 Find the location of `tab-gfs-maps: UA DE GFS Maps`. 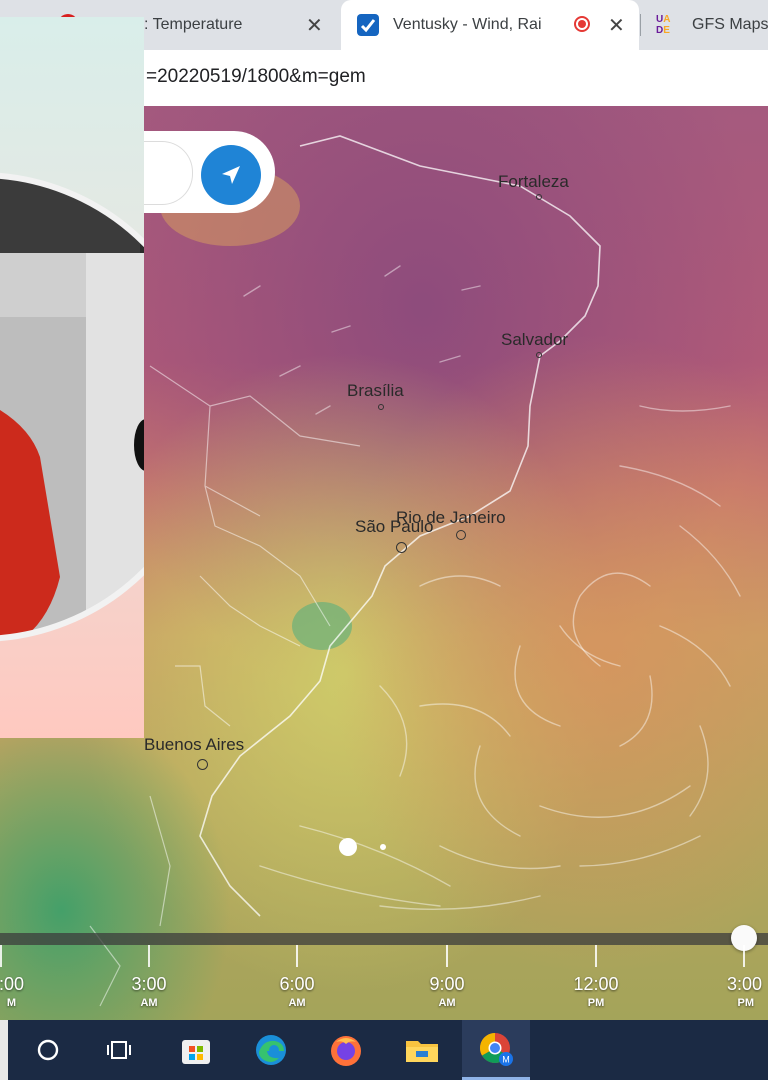

tab-gfs-maps: UA DE GFS Maps is located at coordinates (707, 25).